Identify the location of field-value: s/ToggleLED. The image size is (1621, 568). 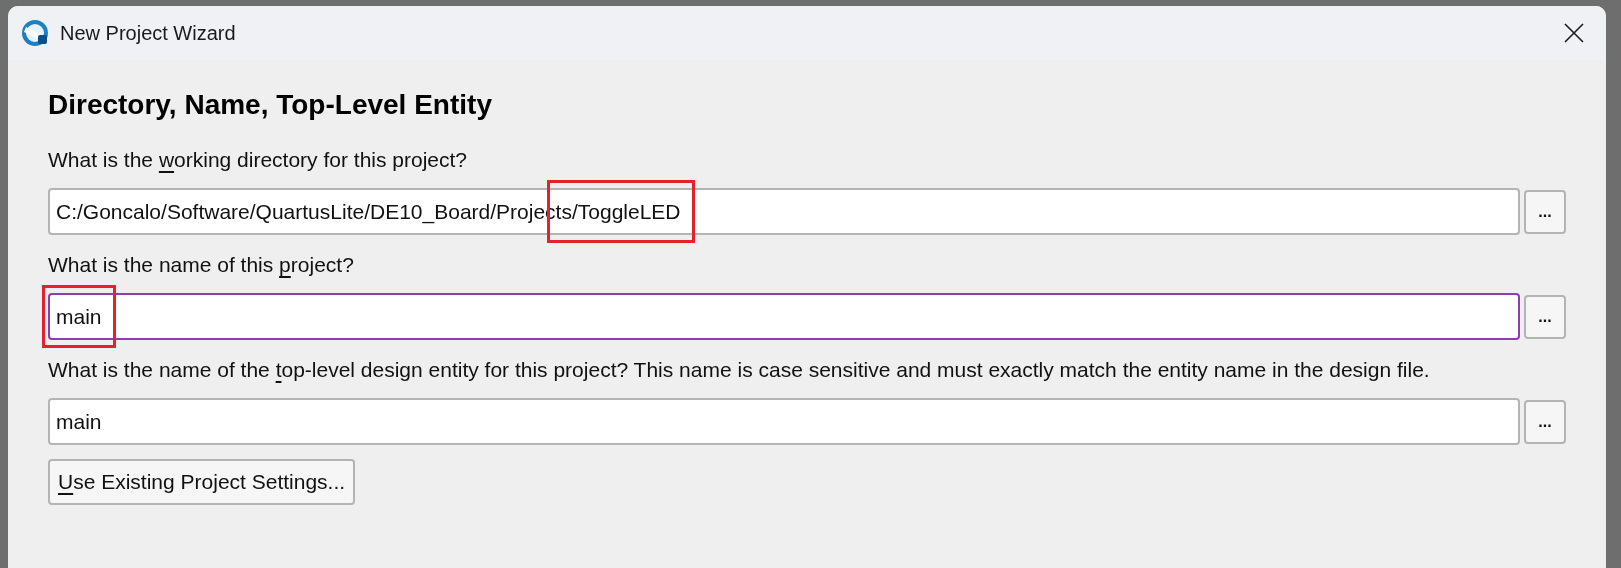
(621, 210).